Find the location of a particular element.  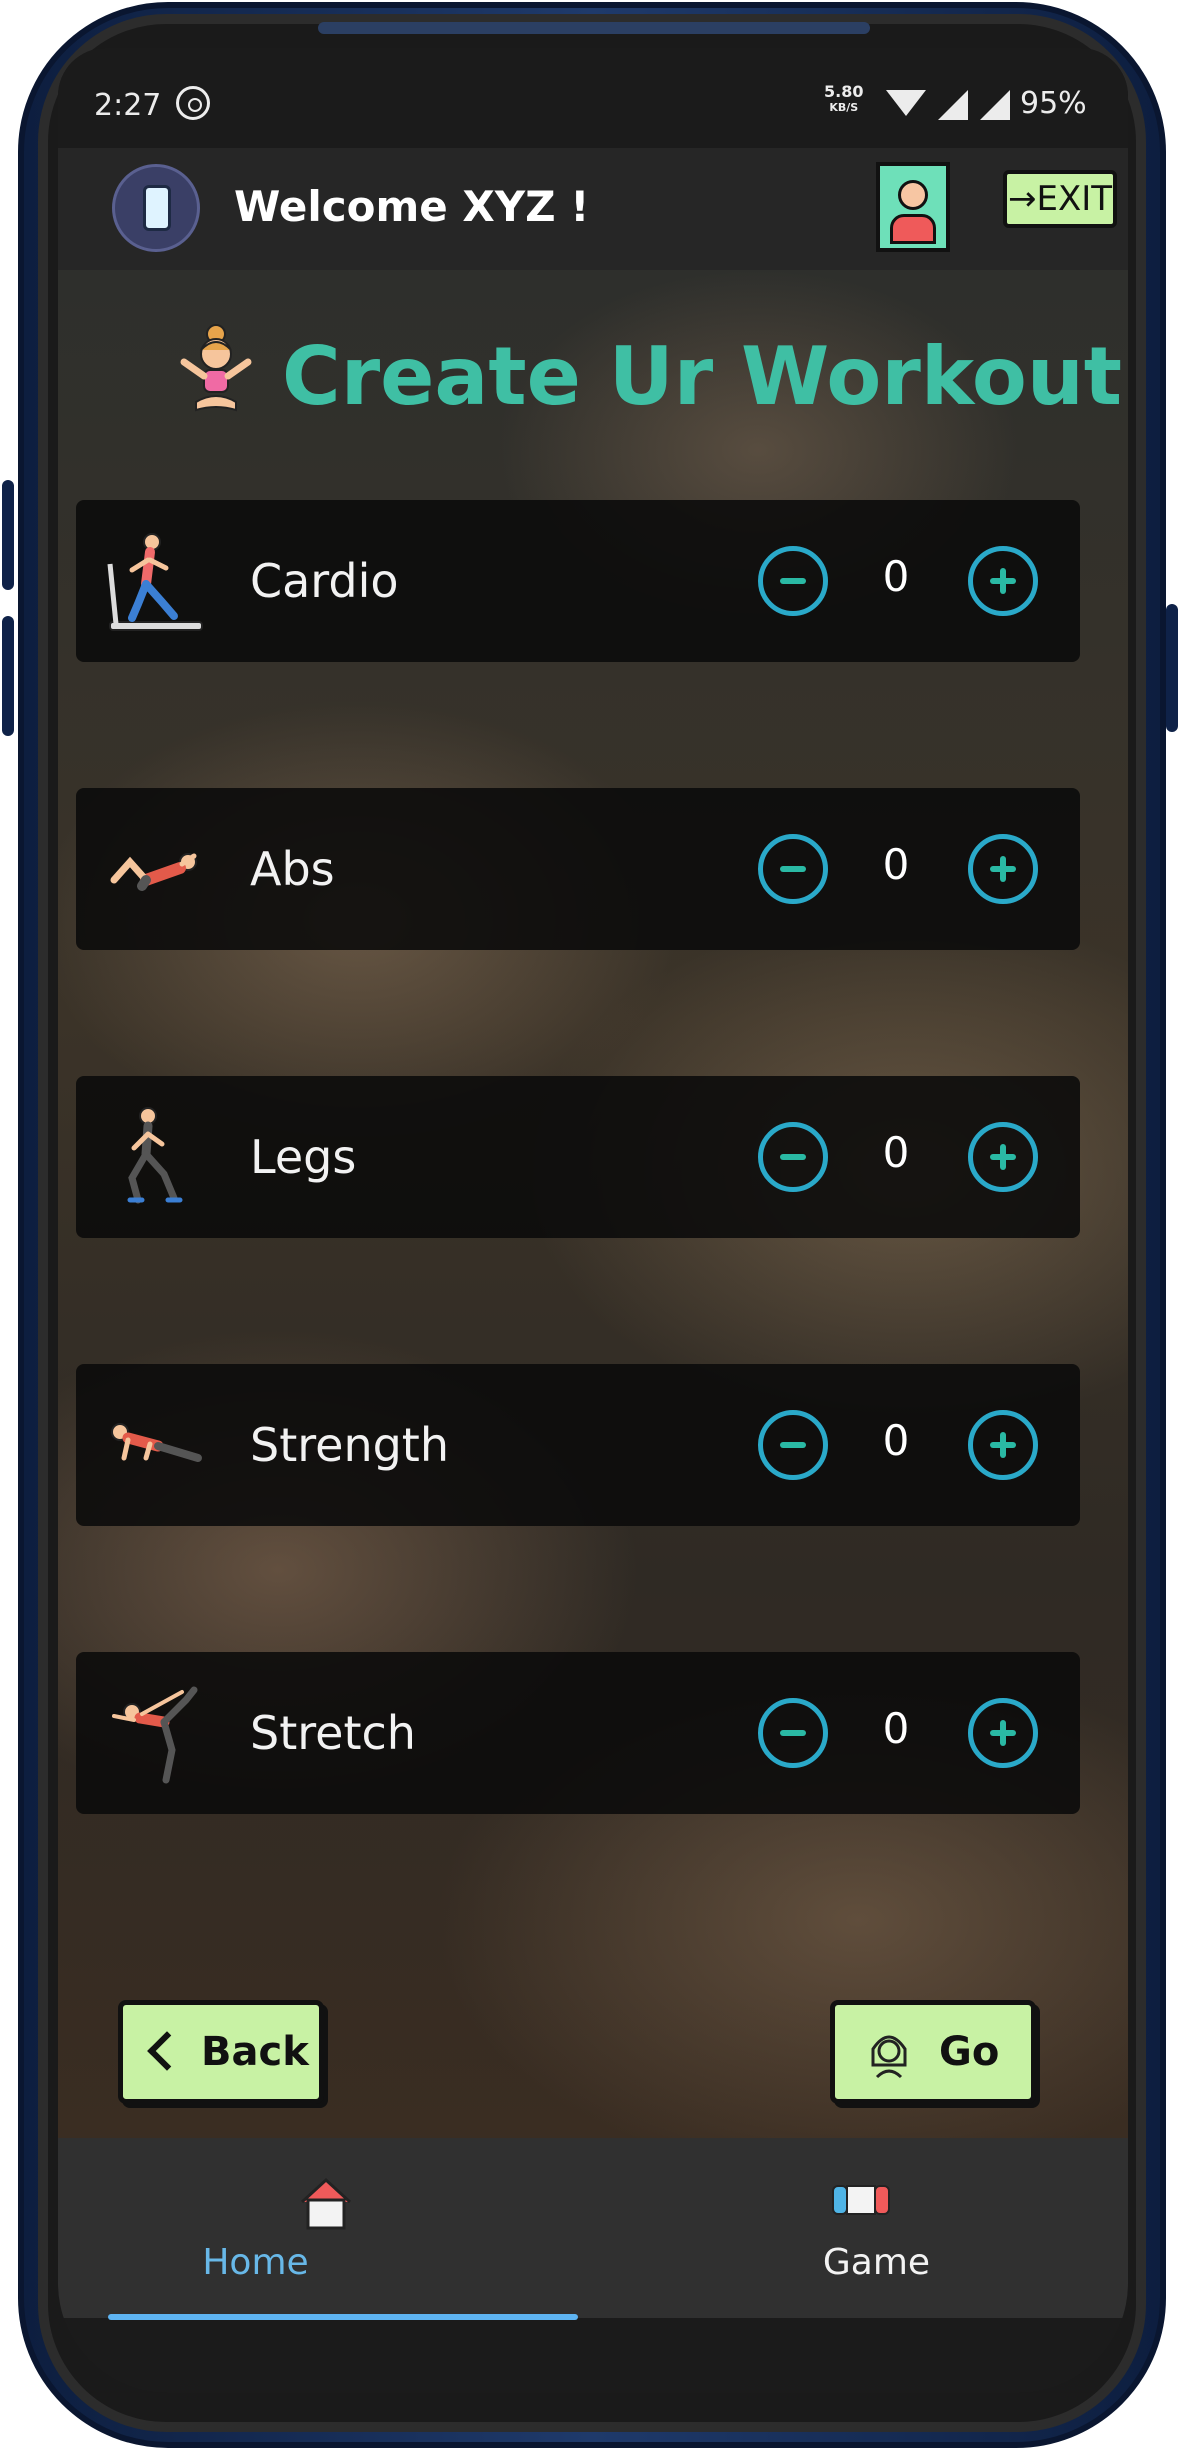

exercise-row-legs: Legs 0 is located at coordinates (578, 1157).